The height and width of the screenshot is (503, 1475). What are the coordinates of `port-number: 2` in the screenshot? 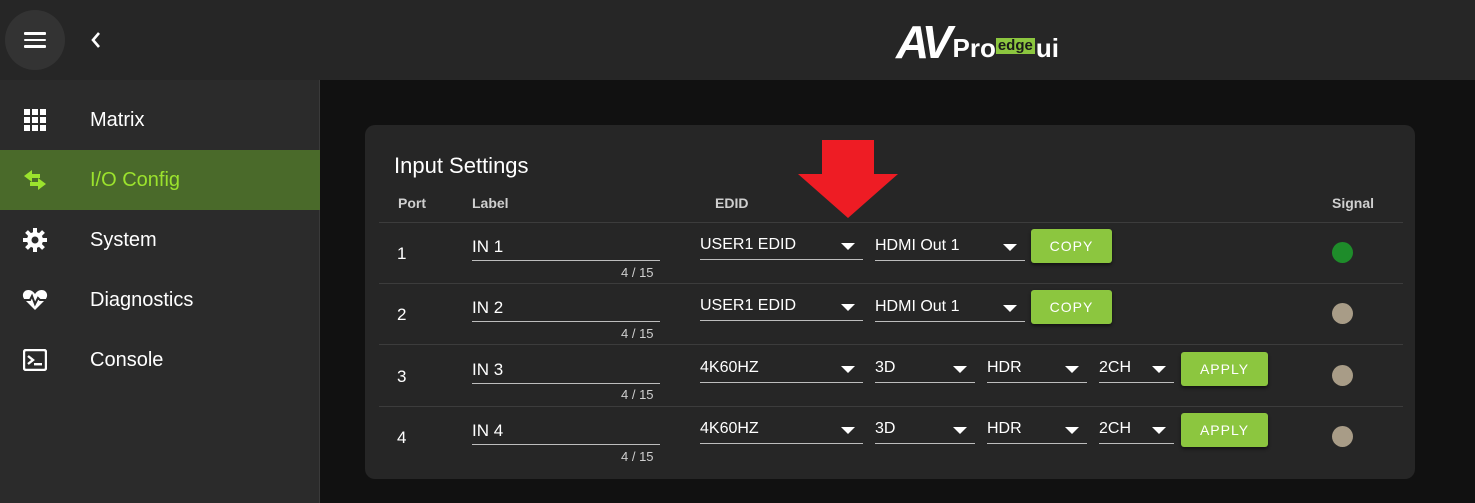 It's located at (402, 314).